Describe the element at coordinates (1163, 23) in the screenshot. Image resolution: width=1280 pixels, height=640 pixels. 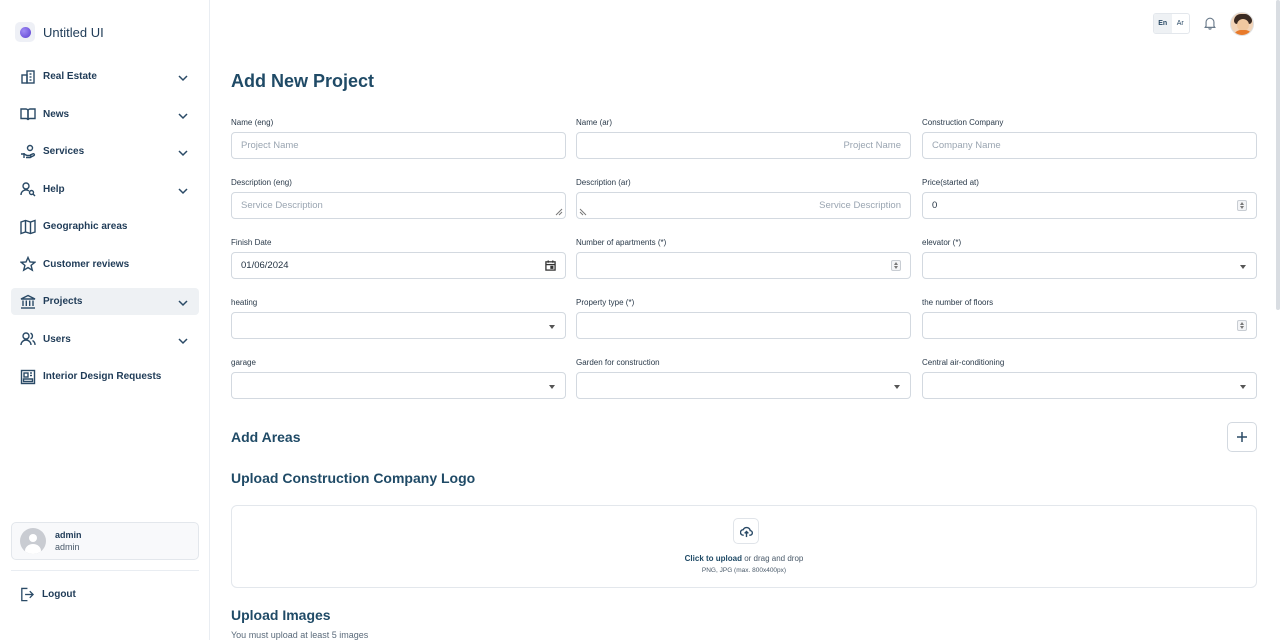
I see `lang-en-button: En` at that location.